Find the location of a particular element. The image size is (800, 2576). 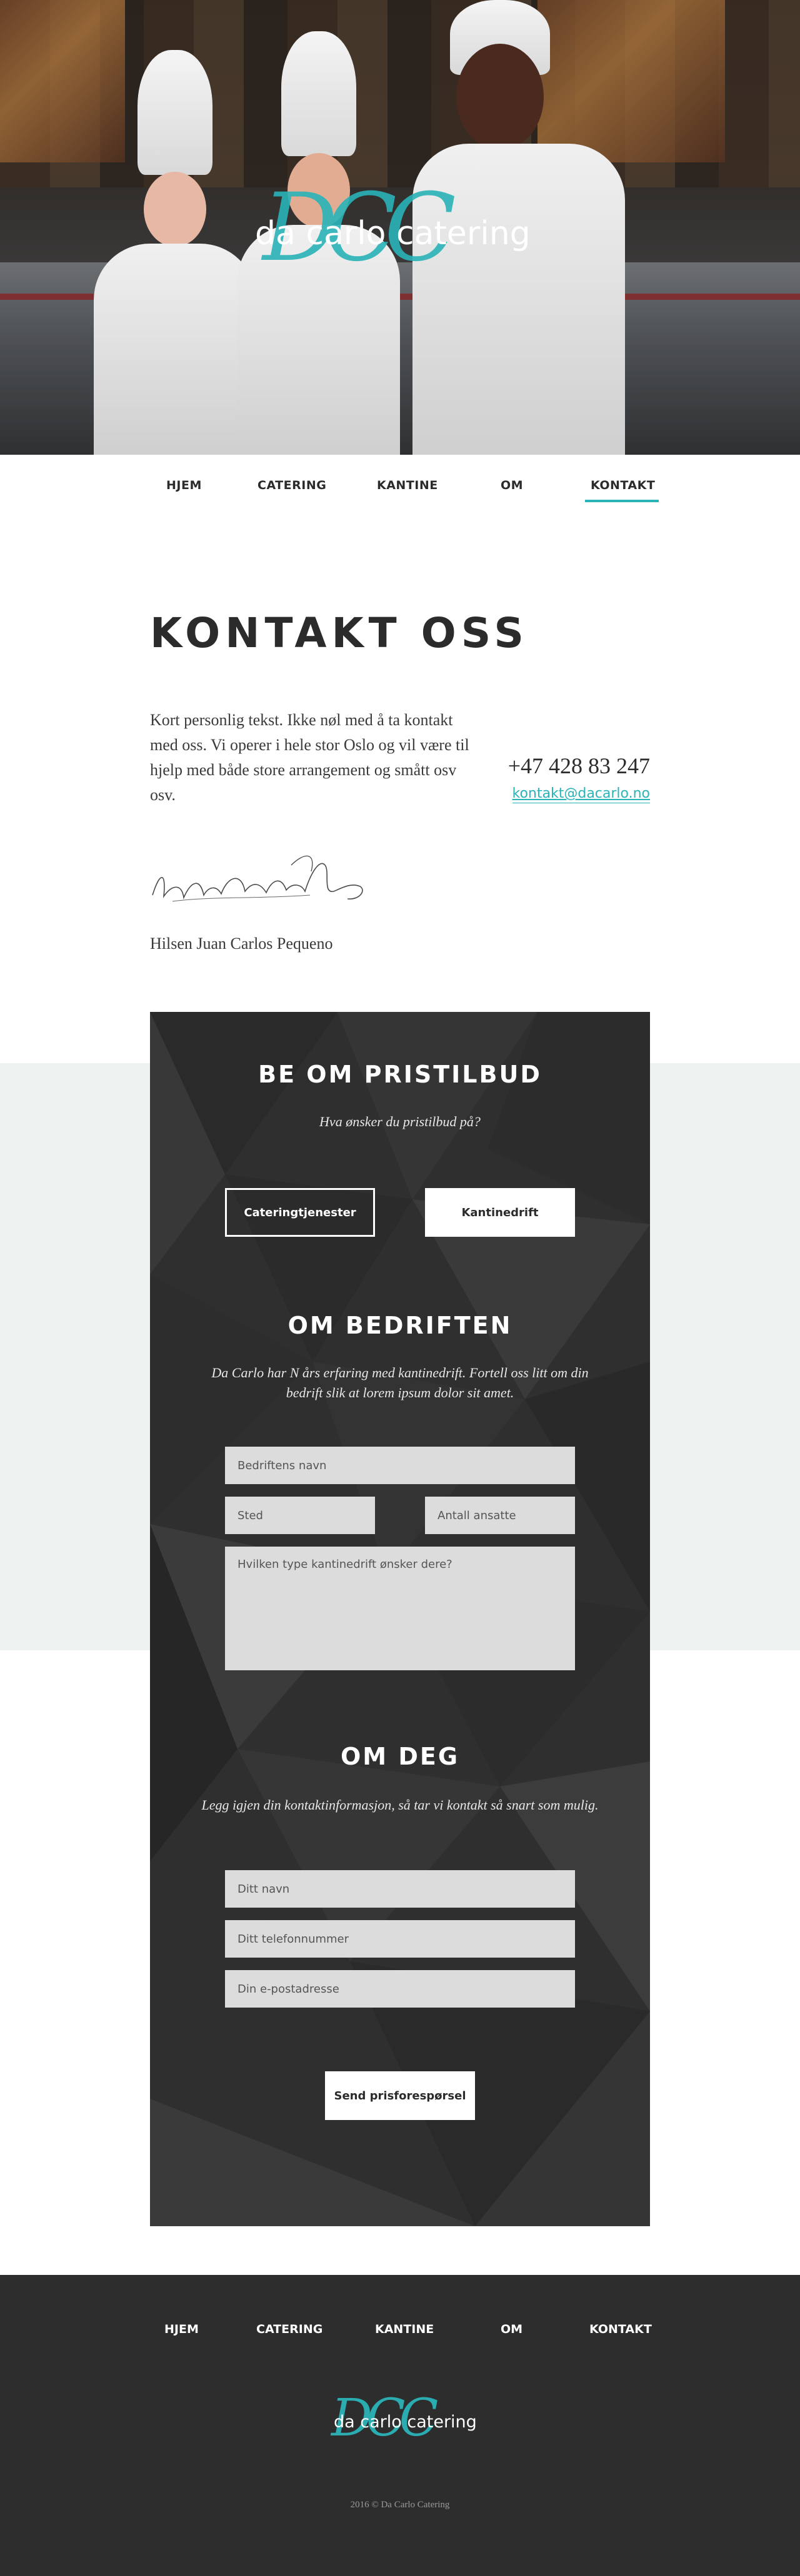

footer-nav-om: OM is located at coordinates (512, 2329).